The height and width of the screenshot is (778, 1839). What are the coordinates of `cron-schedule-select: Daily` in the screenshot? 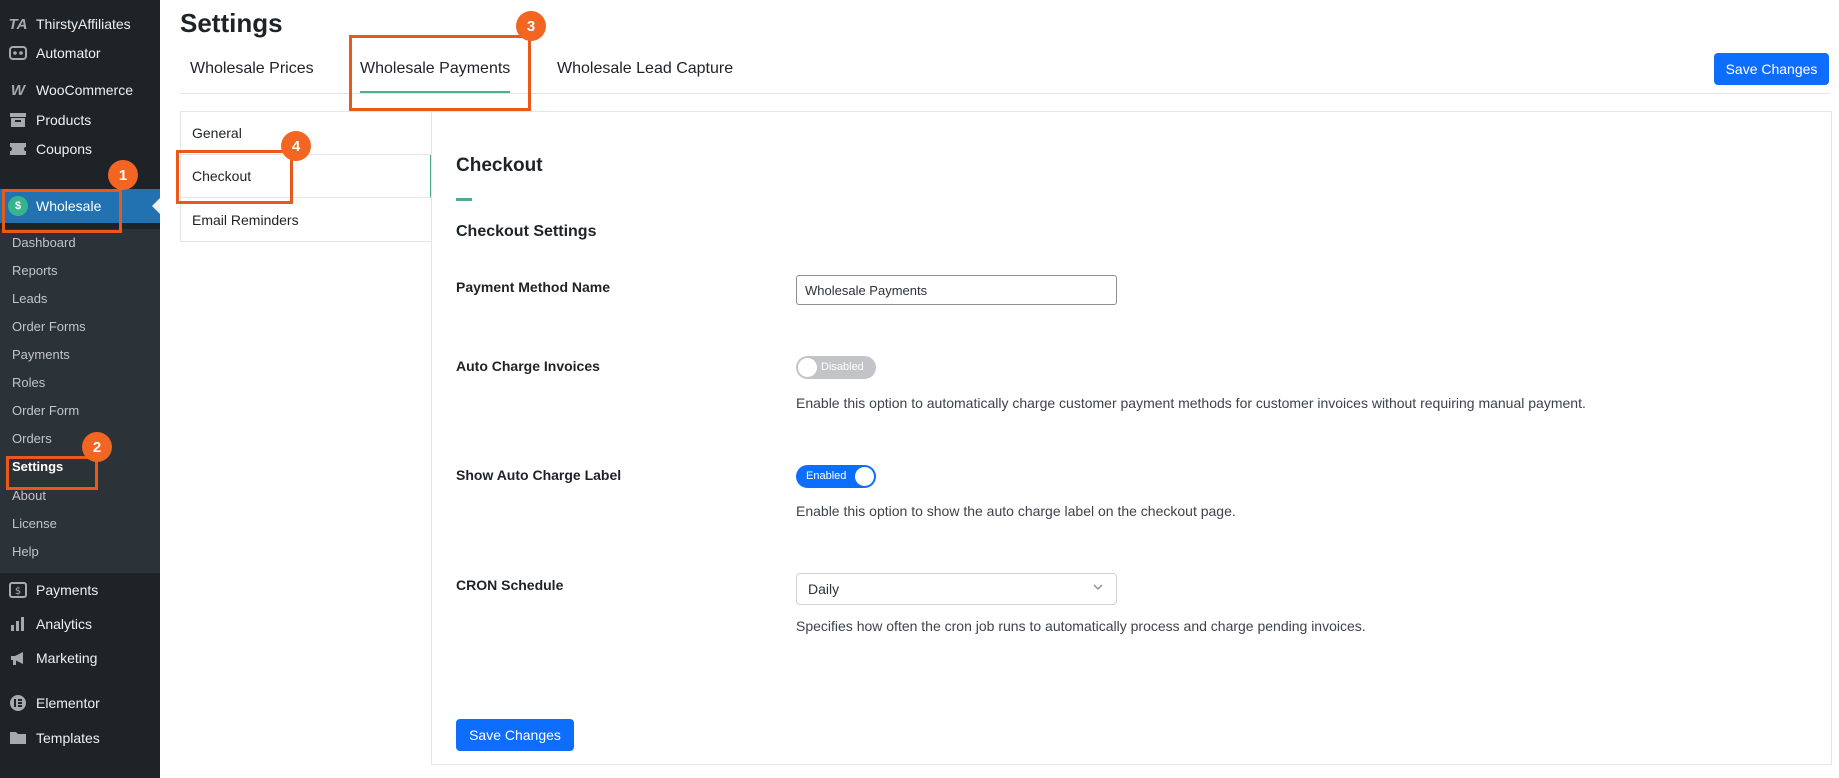 It's located at (956, 589).